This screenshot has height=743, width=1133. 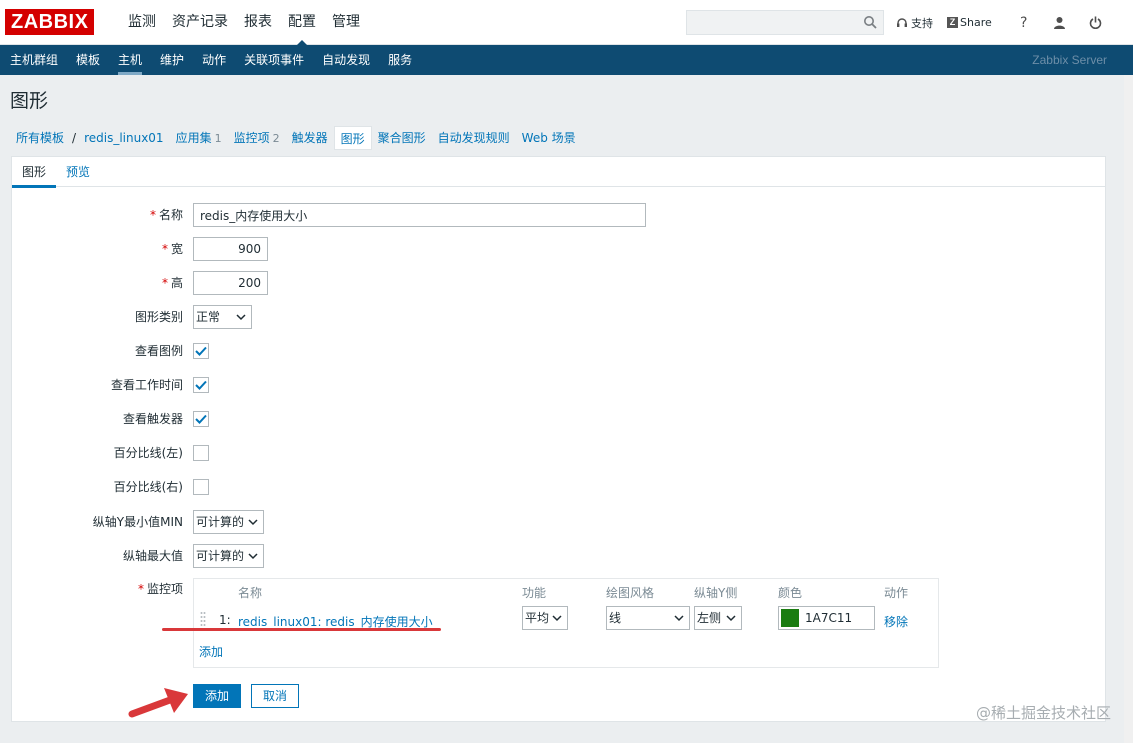 What do you see at coordinates (558, 172) in the screenshot?
I see `form-tabs: 图形 预览` at bounding box center [558, 172].